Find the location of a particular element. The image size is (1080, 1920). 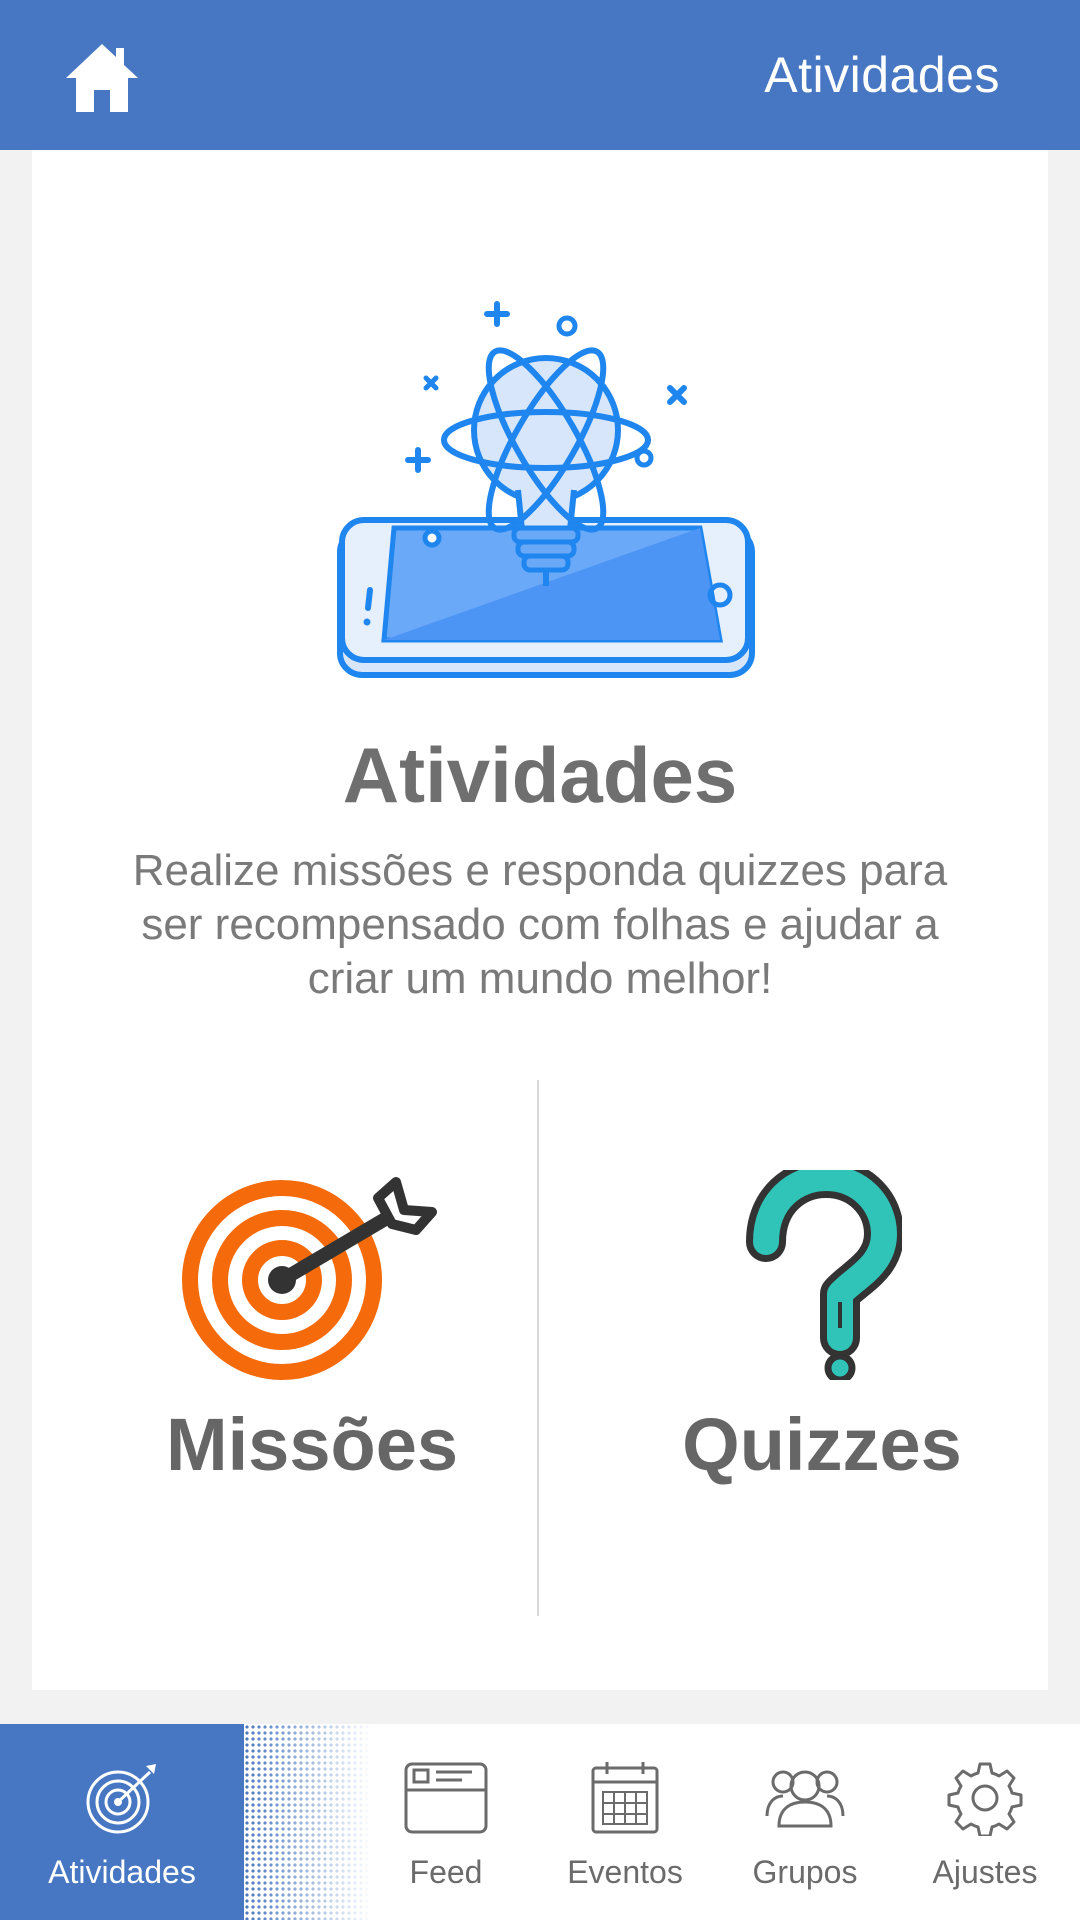

nav-item-atividades: Atividades is located at coordinates (122, 1822).